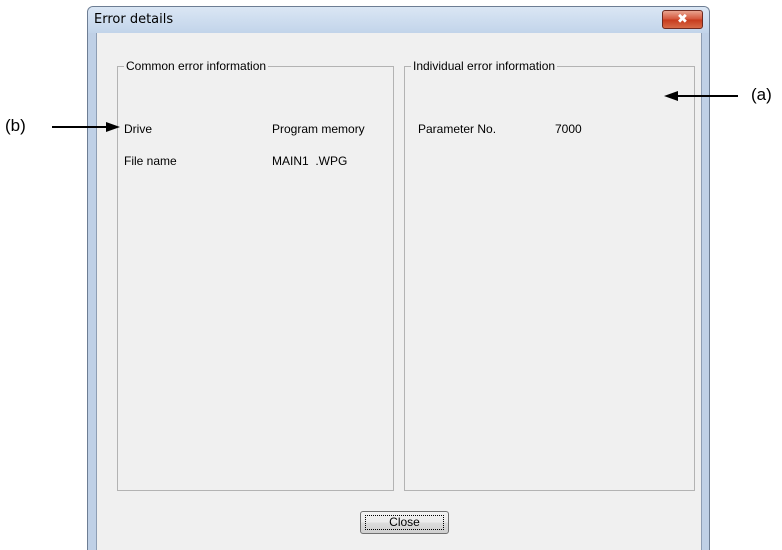 The height and width of the screenshot is (550, 782). I want to click on window-close-button: ✖, so click(682, 19).